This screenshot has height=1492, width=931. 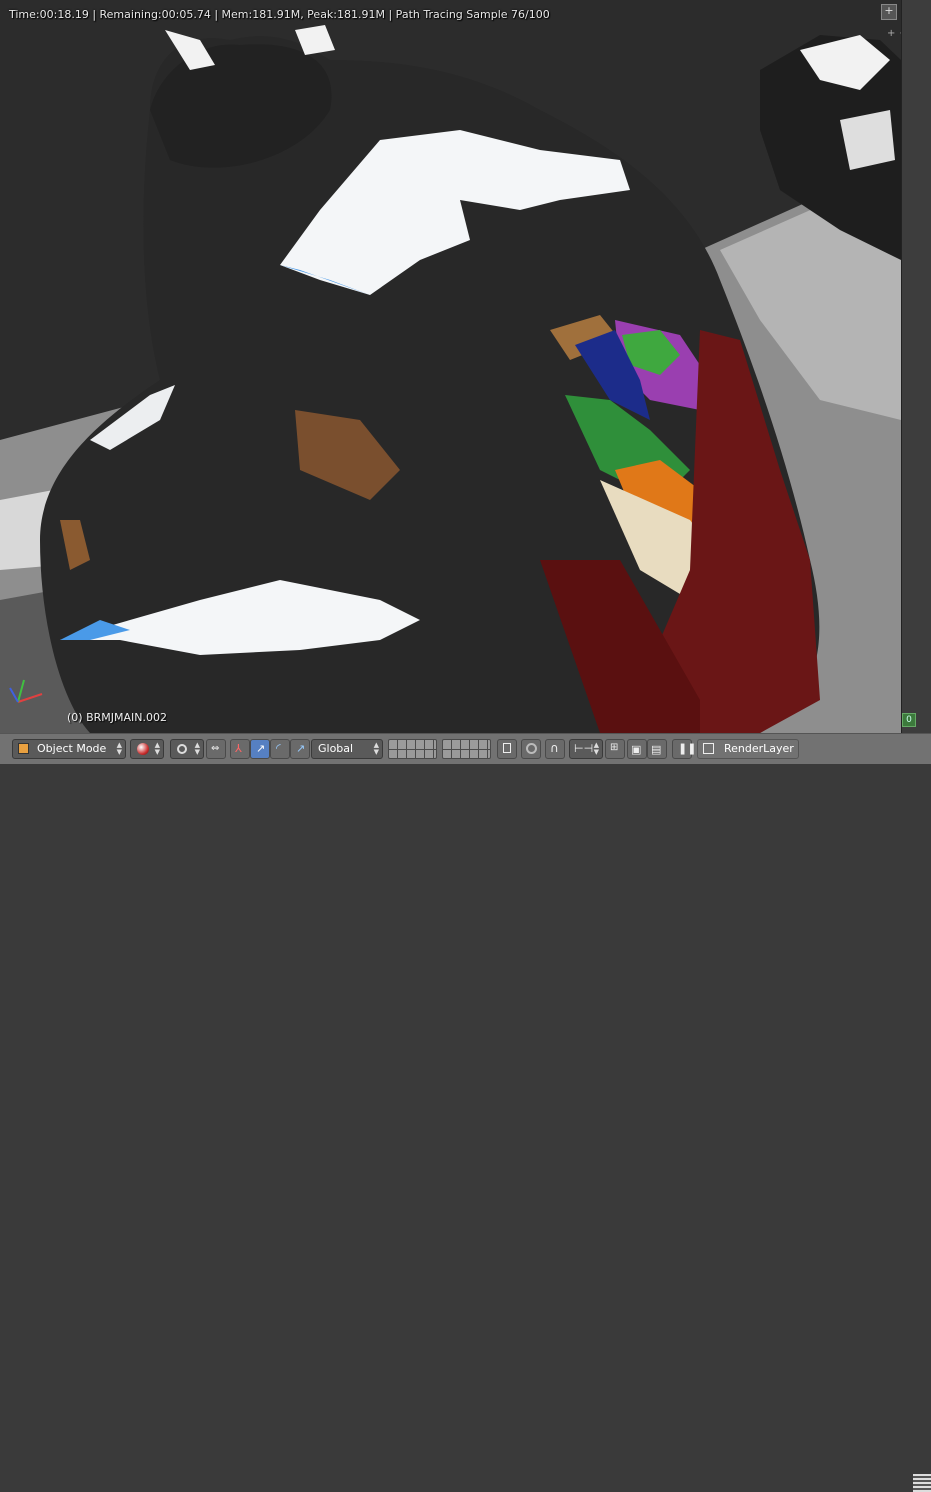 I want to click on transform-orientation-toggle: ⇔, so click(x=216, y=749).